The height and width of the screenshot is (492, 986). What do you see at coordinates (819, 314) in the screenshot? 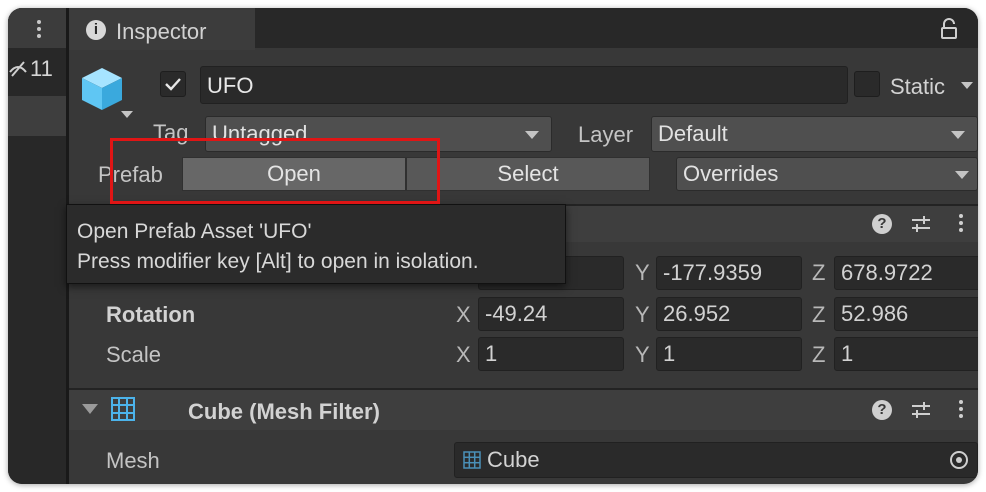
I see `rotation-z-axis: Z` at bounding box center [819, 314].